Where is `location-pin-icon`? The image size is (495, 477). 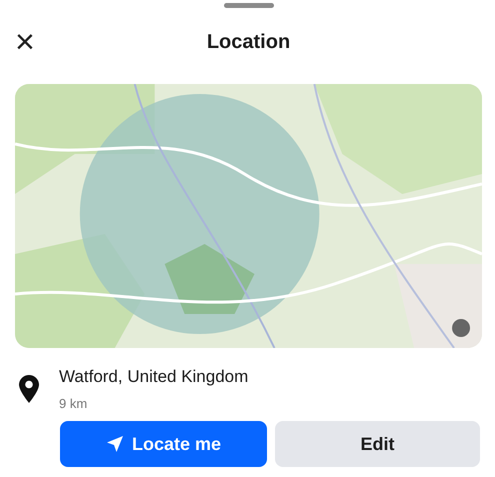 location-pin-icon is located at coordinates (29, 388).